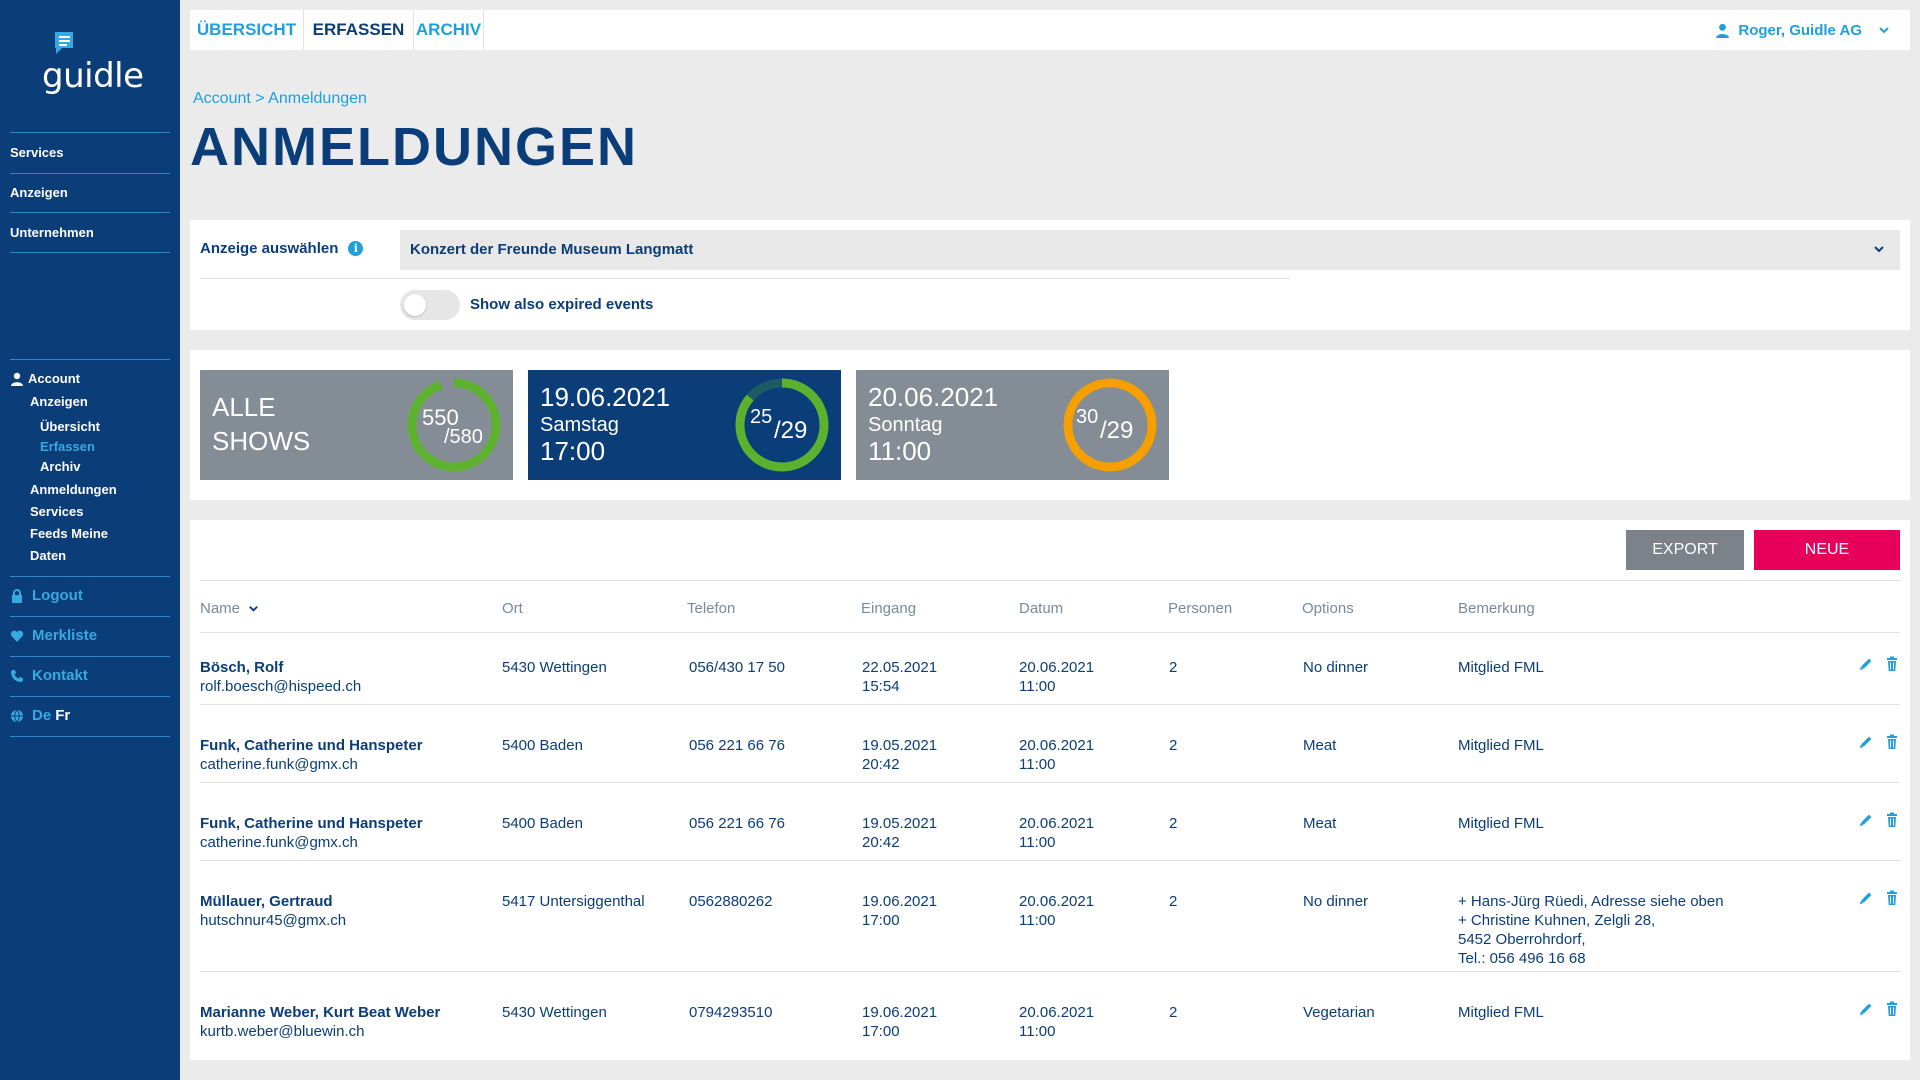  Describe the element at coordinates (41, 715) in the screenshot. I see `lang-de: De` at that location.